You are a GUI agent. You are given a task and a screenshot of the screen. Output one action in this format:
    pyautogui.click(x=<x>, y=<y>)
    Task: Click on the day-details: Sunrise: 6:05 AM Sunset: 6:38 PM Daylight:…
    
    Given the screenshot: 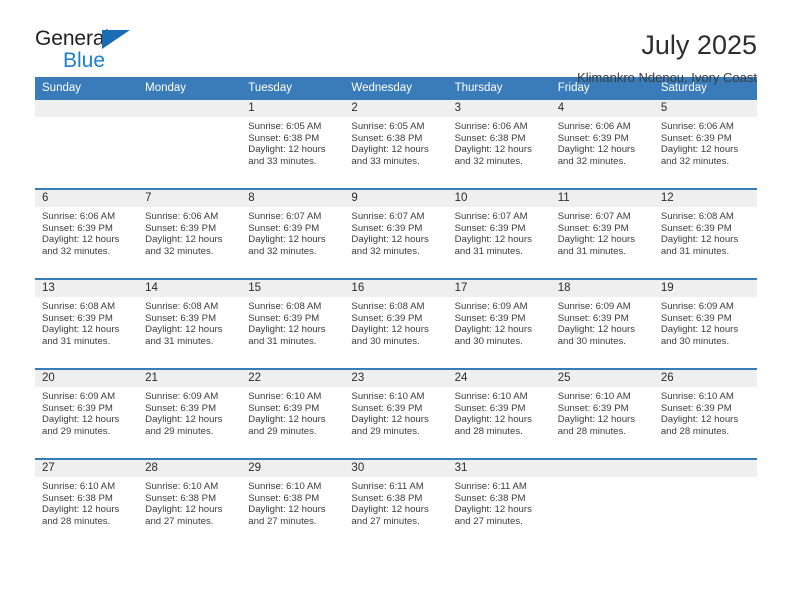 What is the action you would take?
    pyautogui.click(x=292, y=142)
    